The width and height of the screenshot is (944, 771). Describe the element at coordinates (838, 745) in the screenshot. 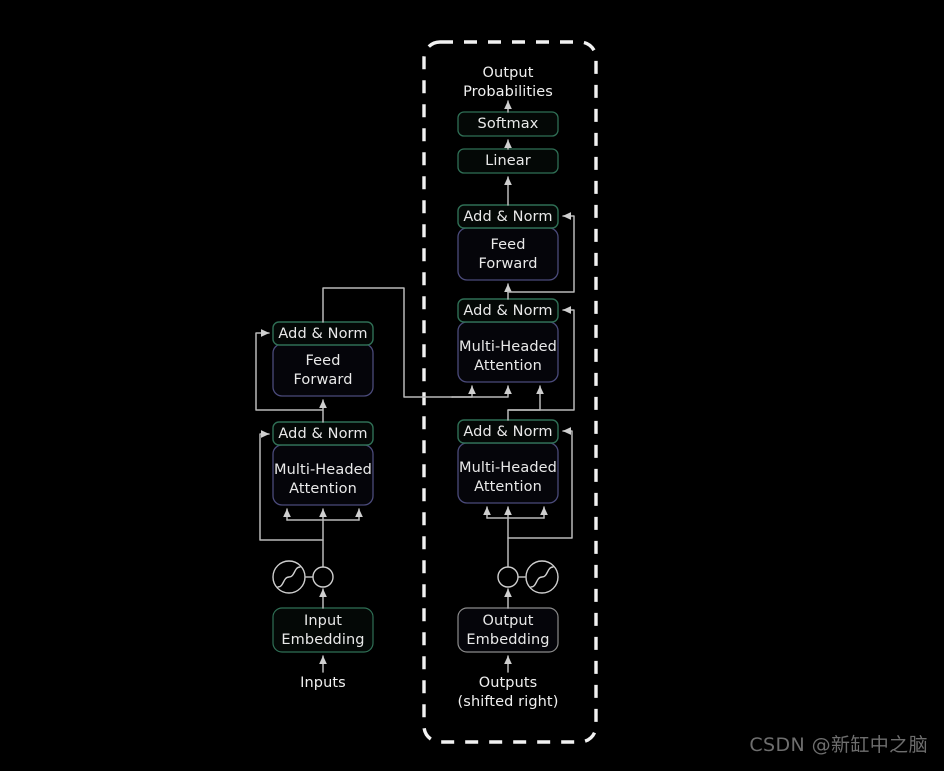

I see `csdn-watermark: CSDN @新缸中之脑` at that location.